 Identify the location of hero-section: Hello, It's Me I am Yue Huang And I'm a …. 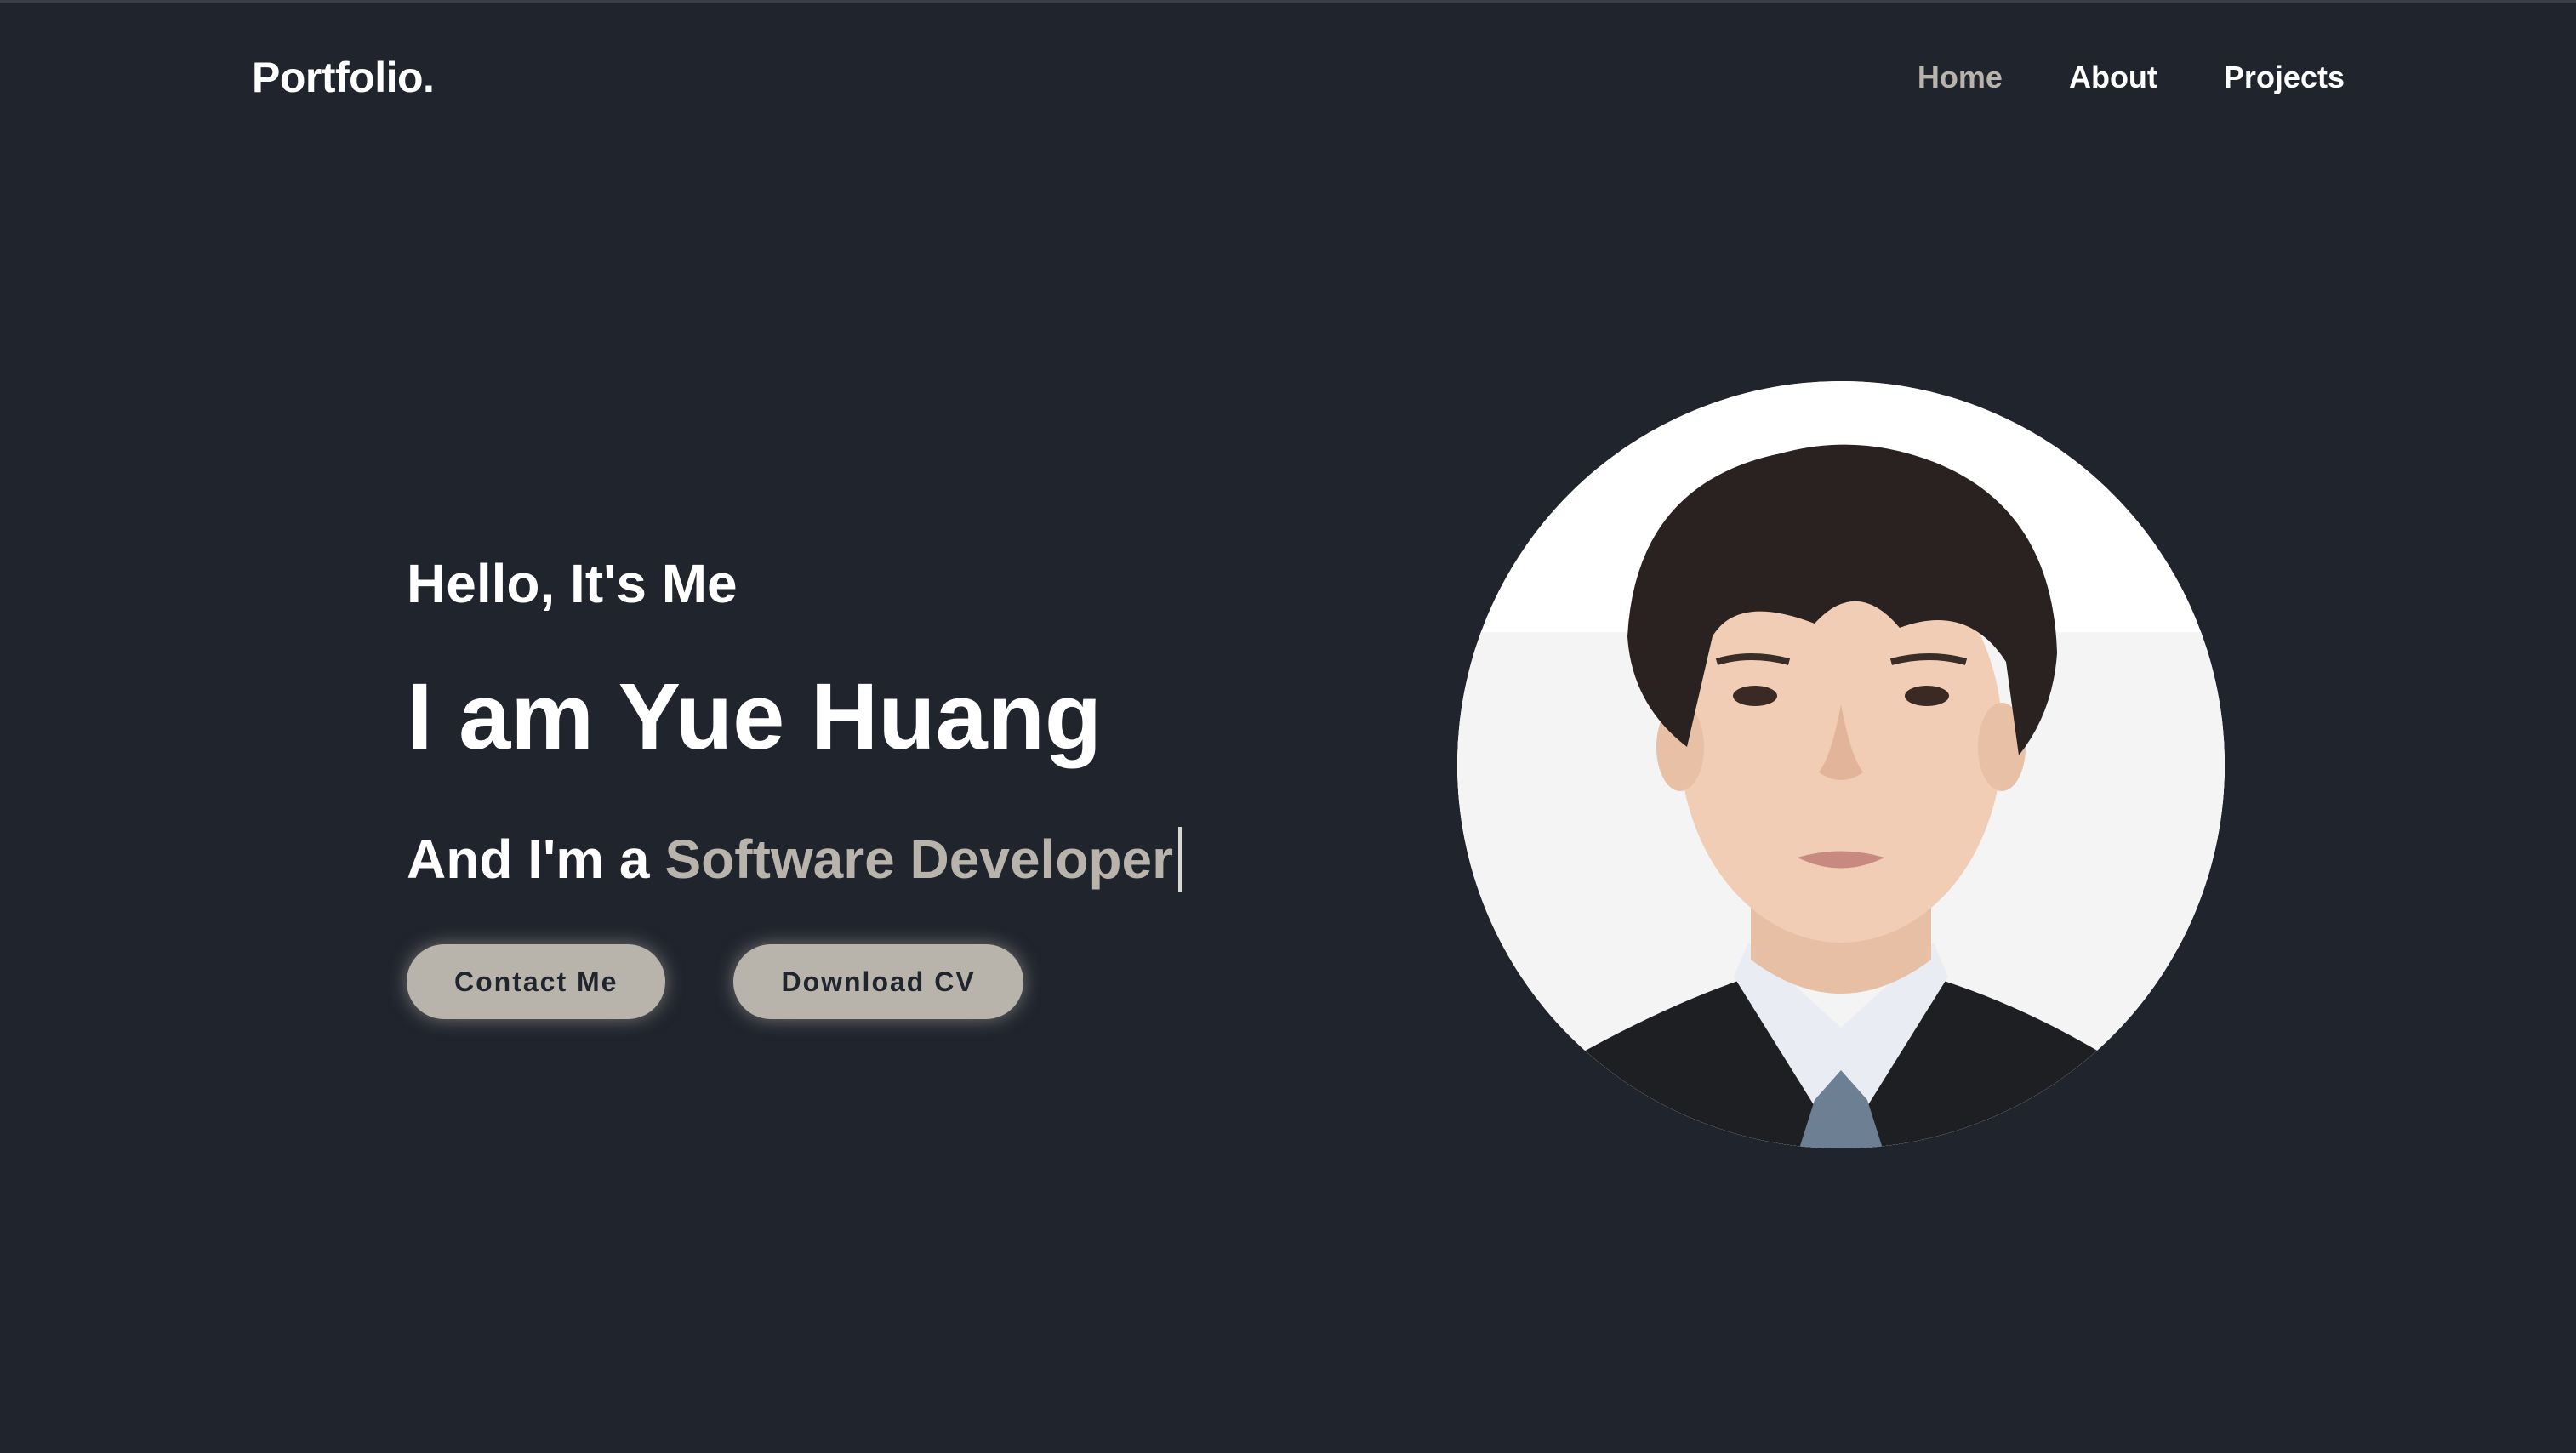
(794, 787).